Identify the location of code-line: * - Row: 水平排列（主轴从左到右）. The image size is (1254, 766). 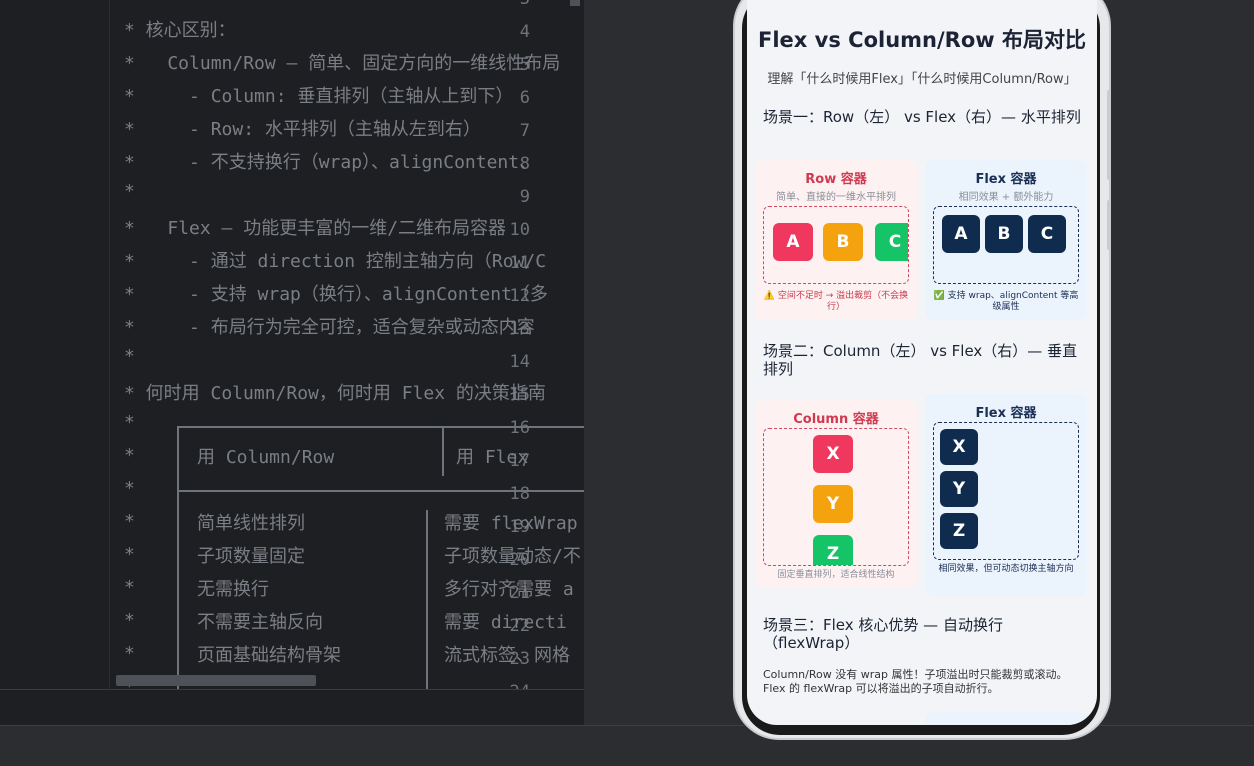
(302, 131).